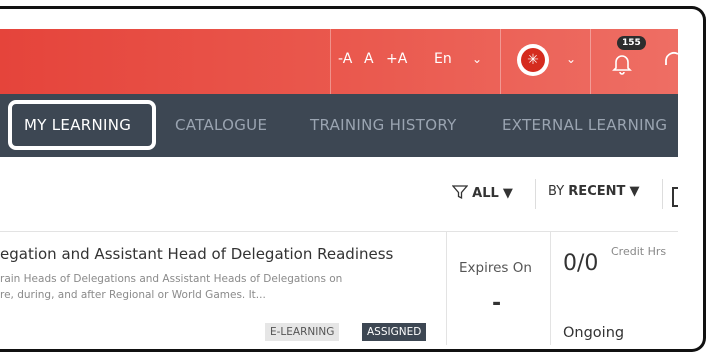 The image size is (713, 361). What do you see at coordinates (394, 332) in the screenshot?
I see `course-status-tag: ASSIGNED` at bounding box center [394, 332].